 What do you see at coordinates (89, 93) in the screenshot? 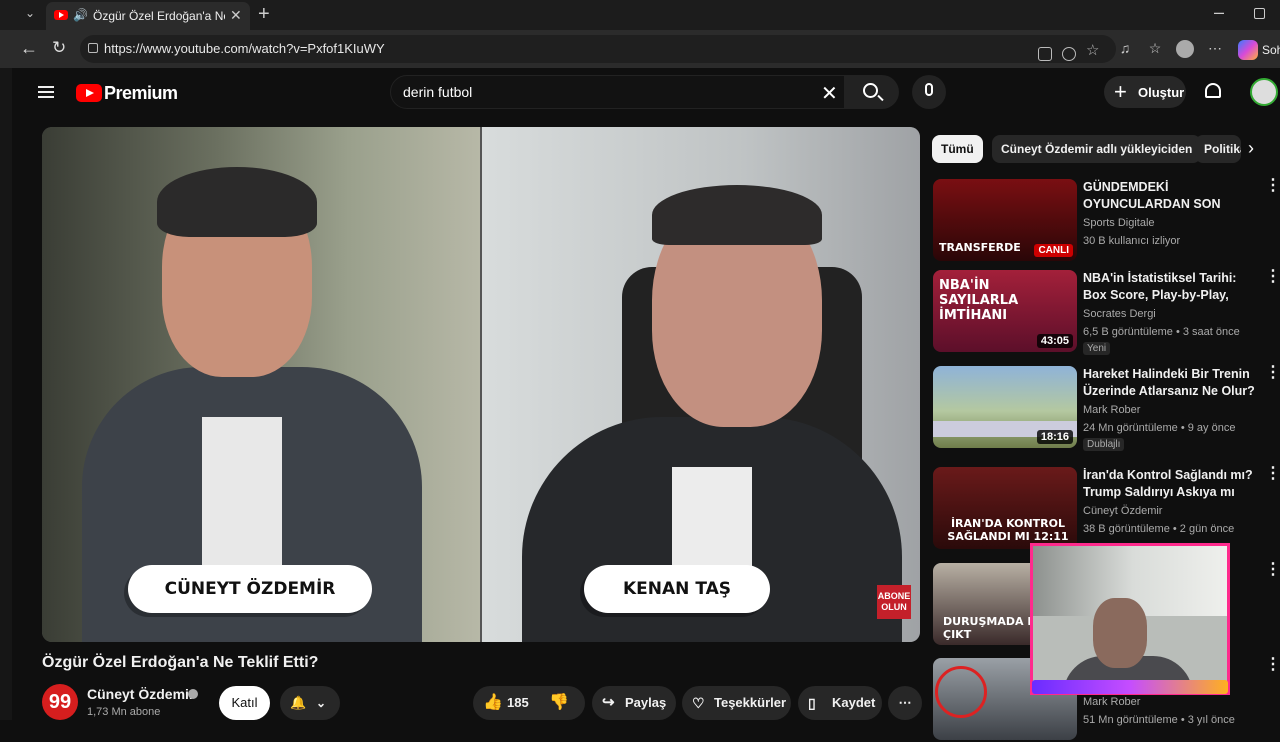
I see `youtube-logo-icon` at bounding box center [89, 93].